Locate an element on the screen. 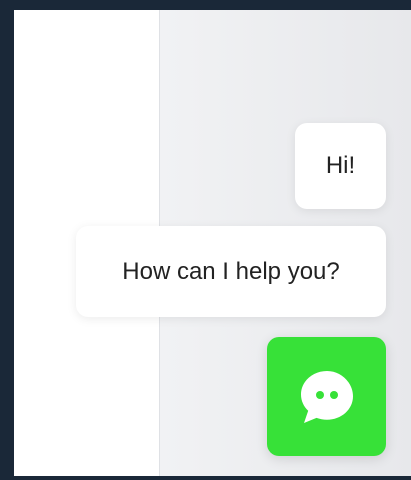 This screenshot has height=480, width=411. chat-message-greeting: Hi! is located at coordinates (340, 166).